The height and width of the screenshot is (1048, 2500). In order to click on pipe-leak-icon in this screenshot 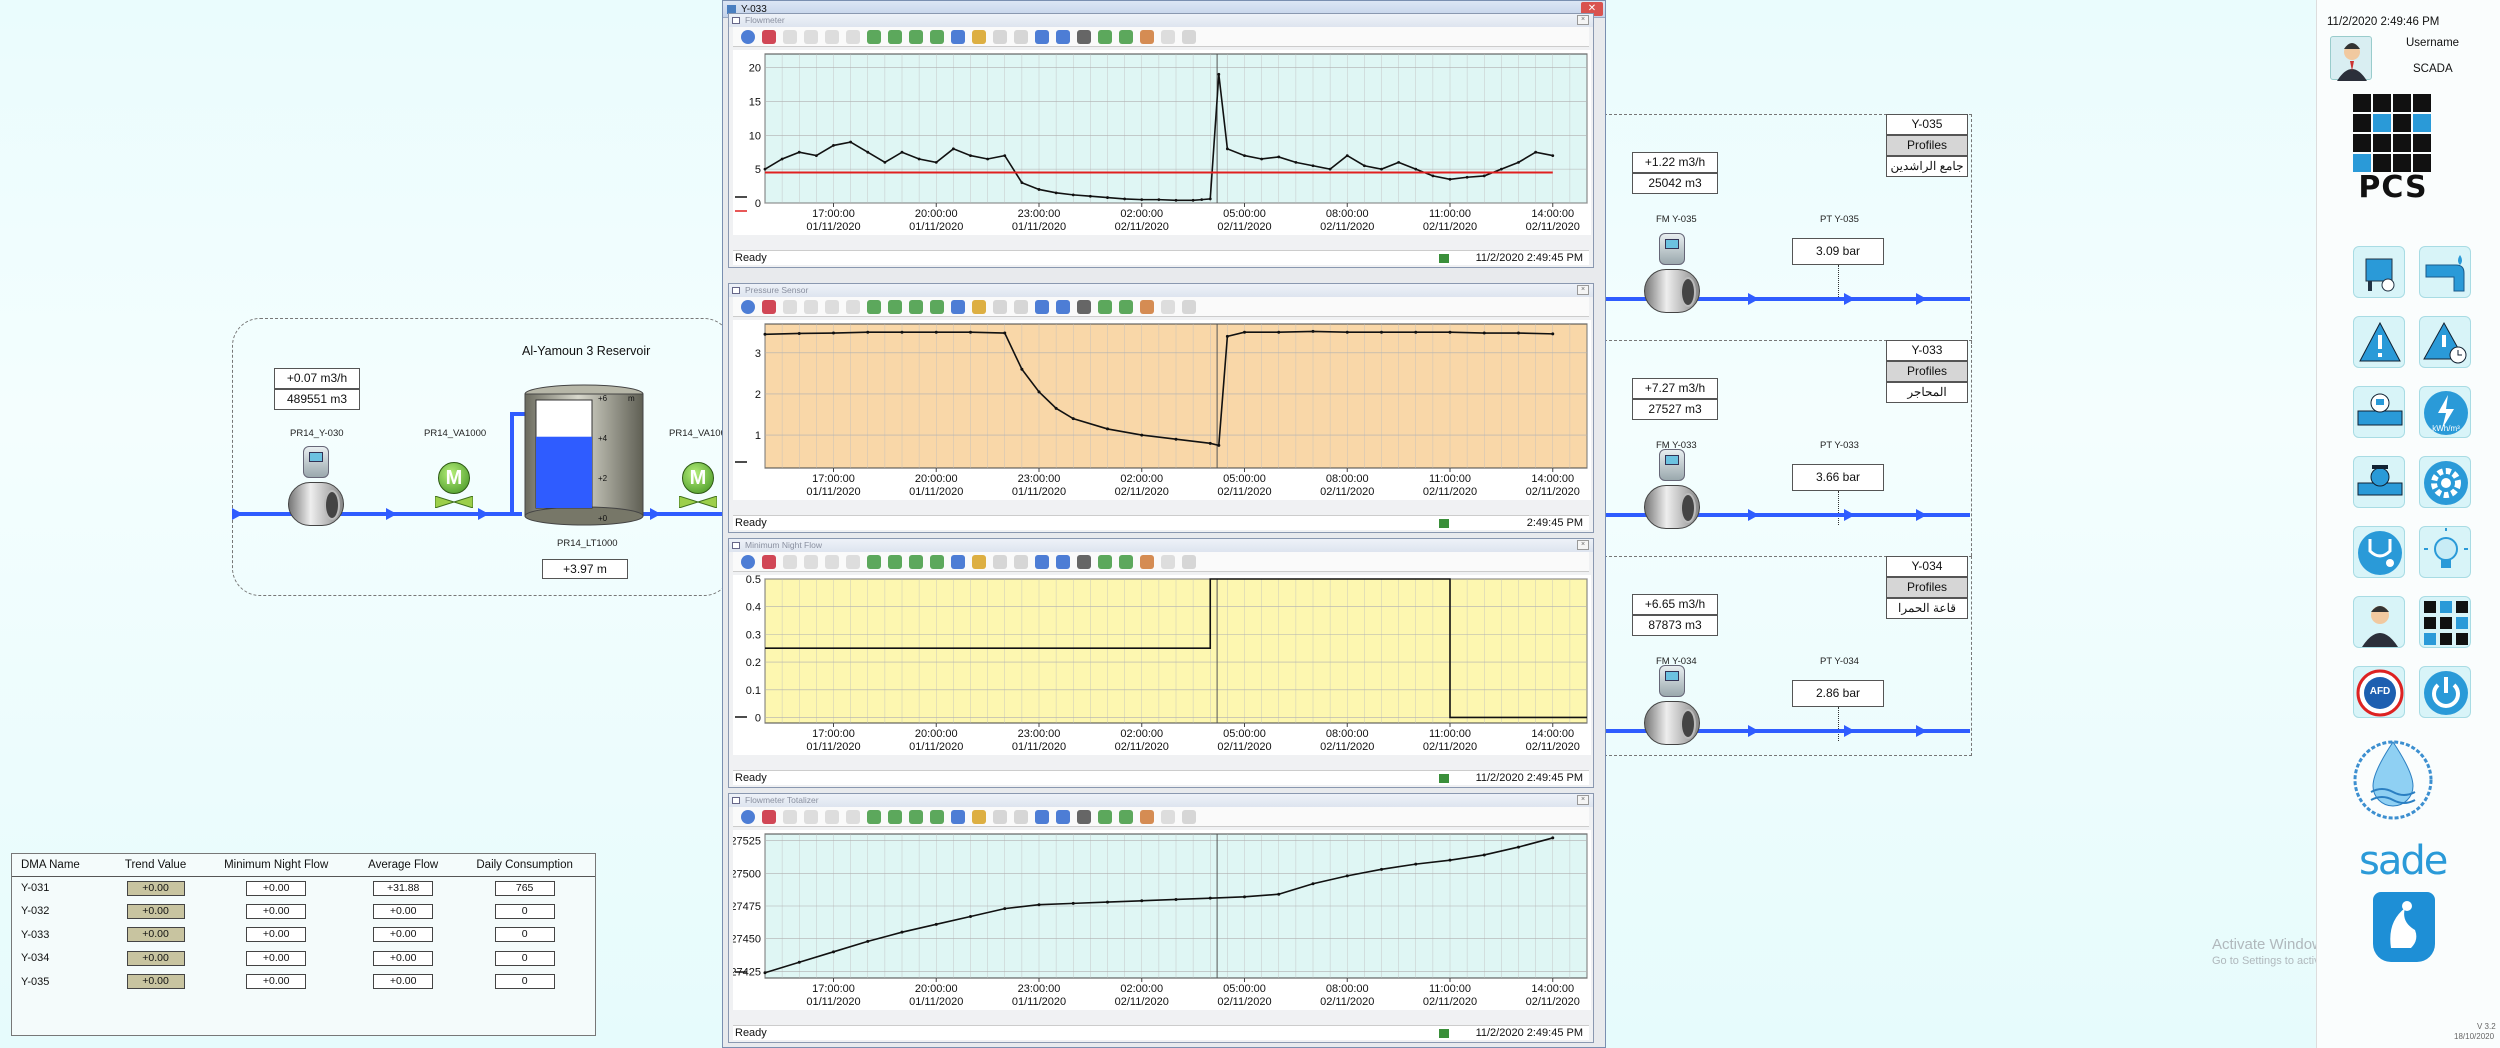, I will do `click(2445, 272)`.